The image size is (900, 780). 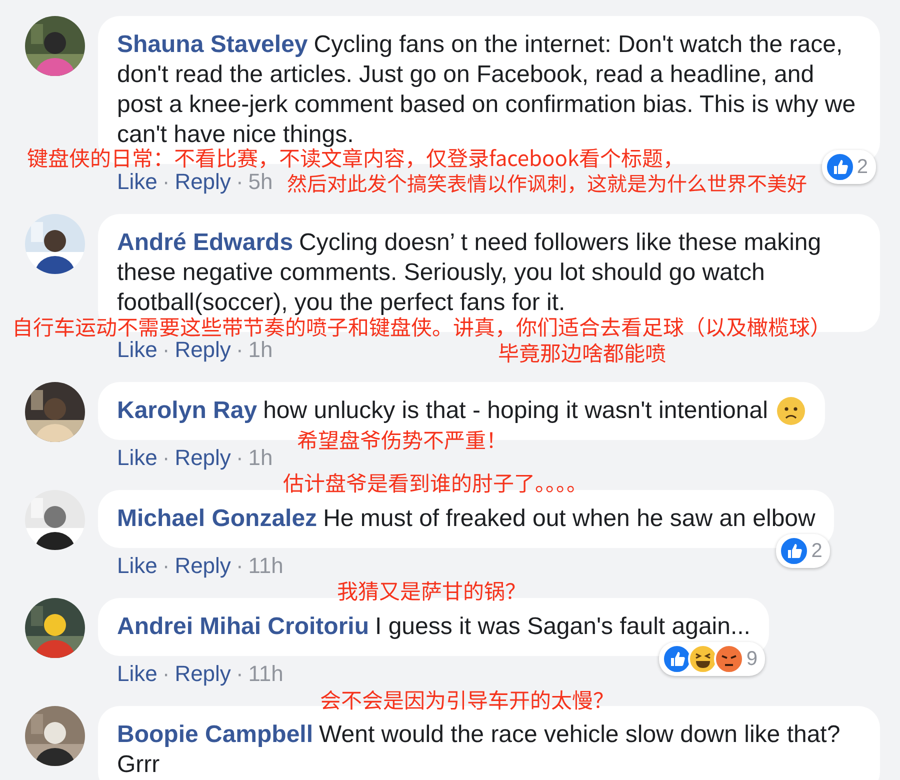 I want to click on author-link: Michael Gonzalez, so click(x=217, y=518).